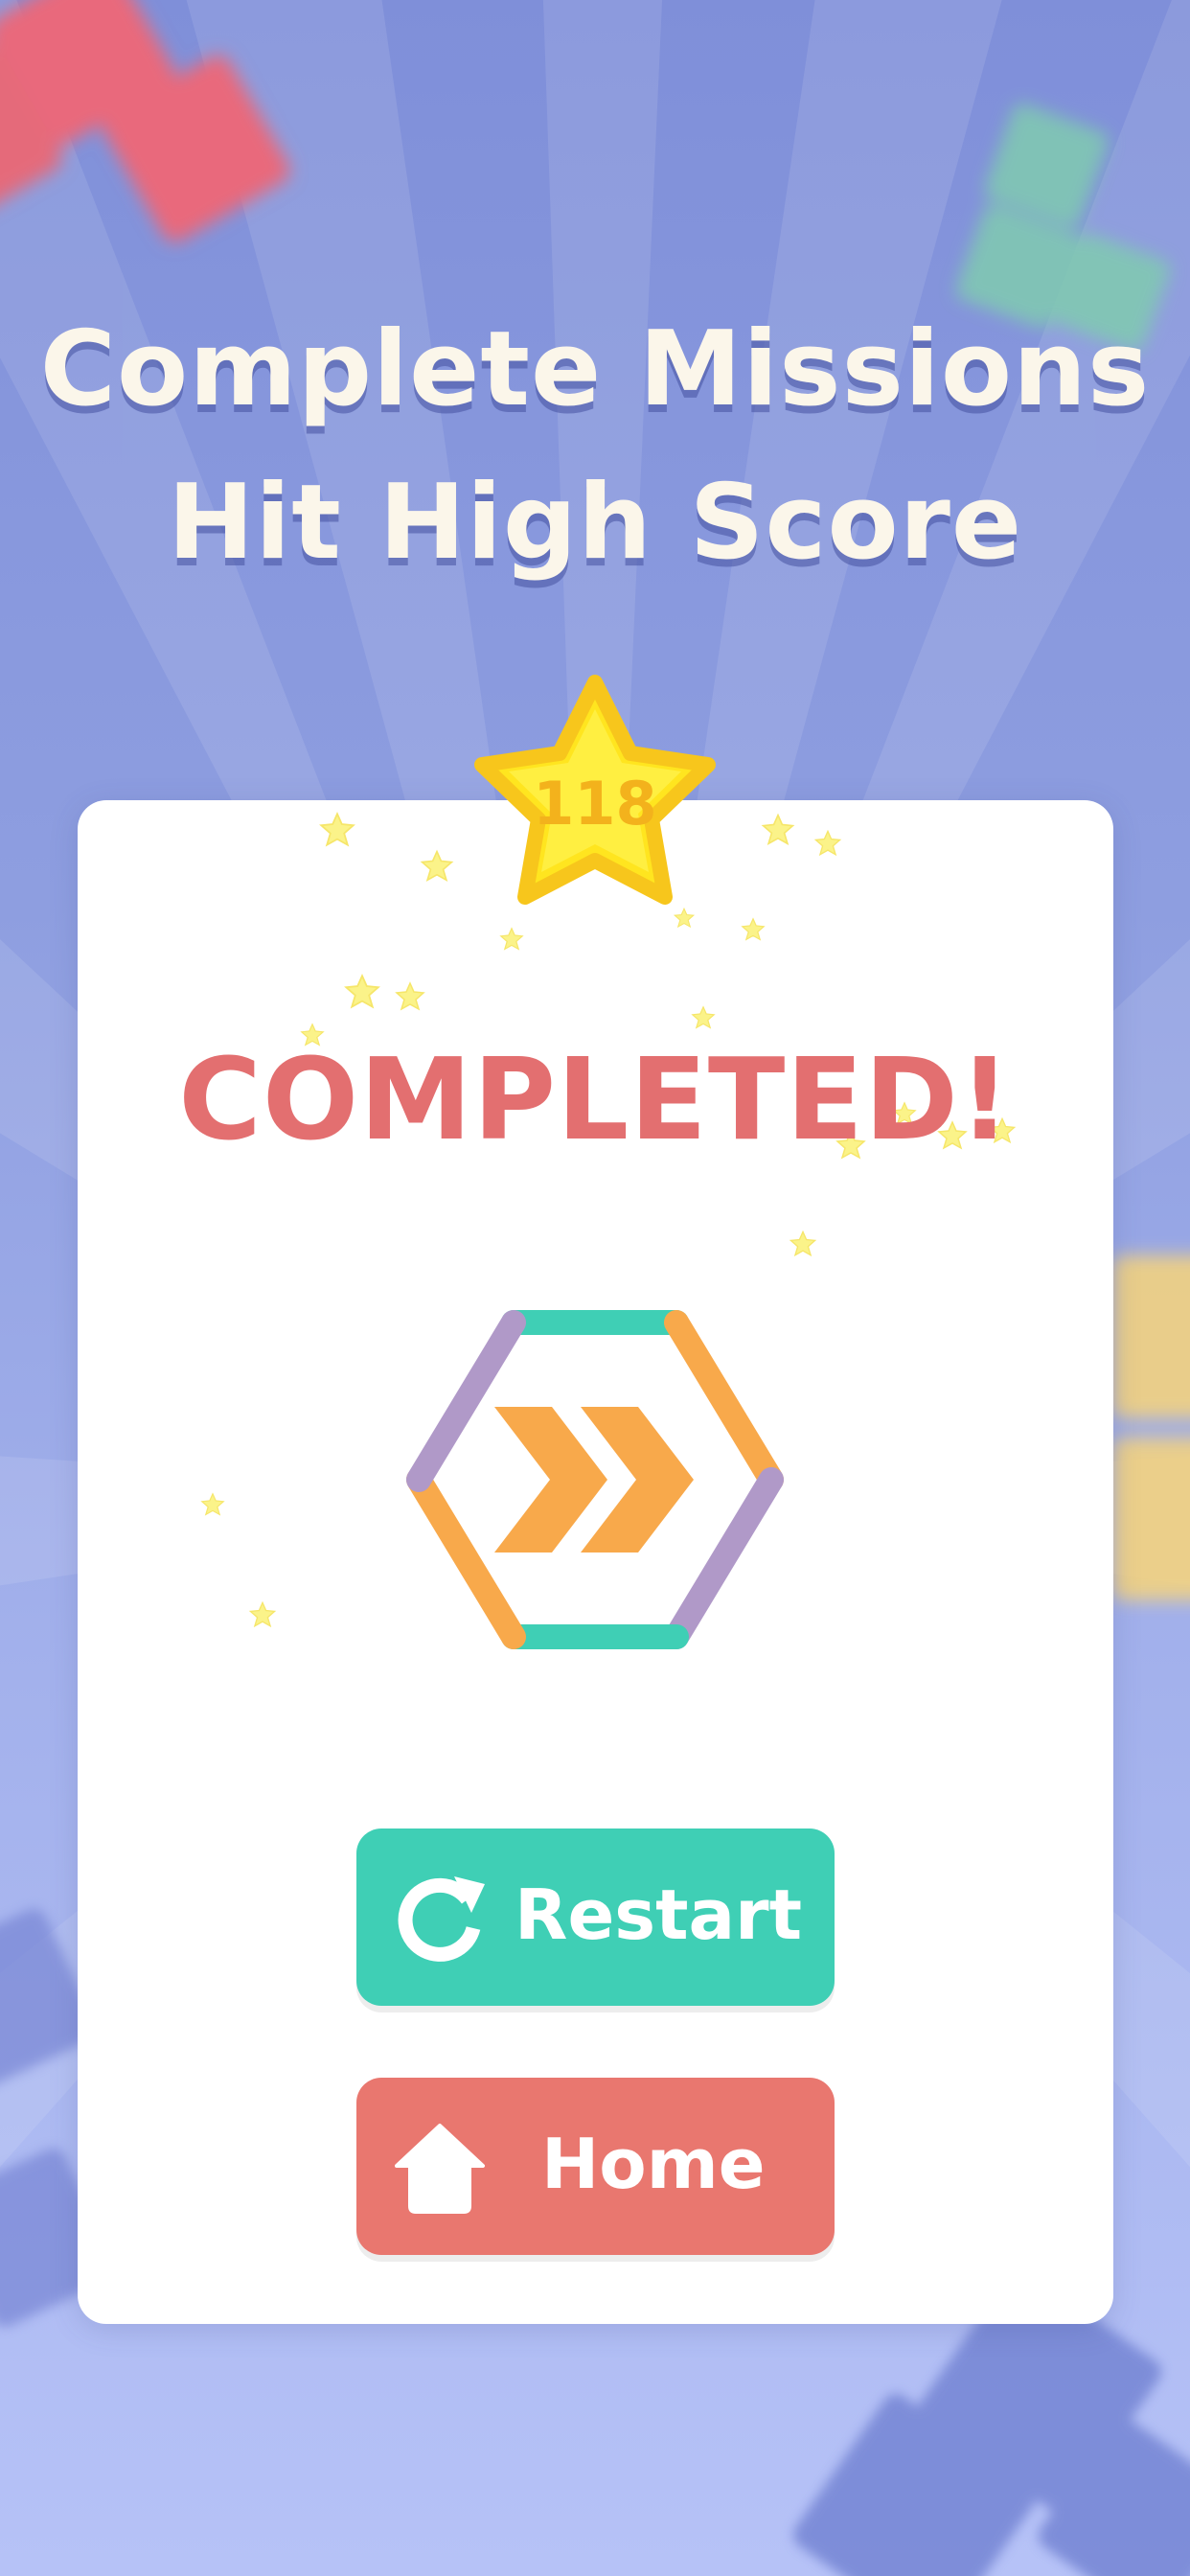 This screenshot has height=2576, width=1190. I want to click on restart-icon, so click(442, 1919).